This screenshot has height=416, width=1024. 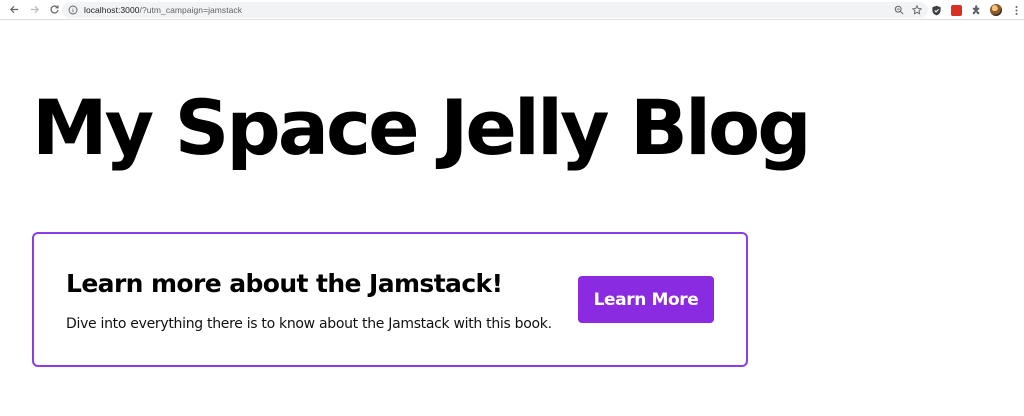 I want to click on url-host: localhost:3000, so click(x=112, y=10).